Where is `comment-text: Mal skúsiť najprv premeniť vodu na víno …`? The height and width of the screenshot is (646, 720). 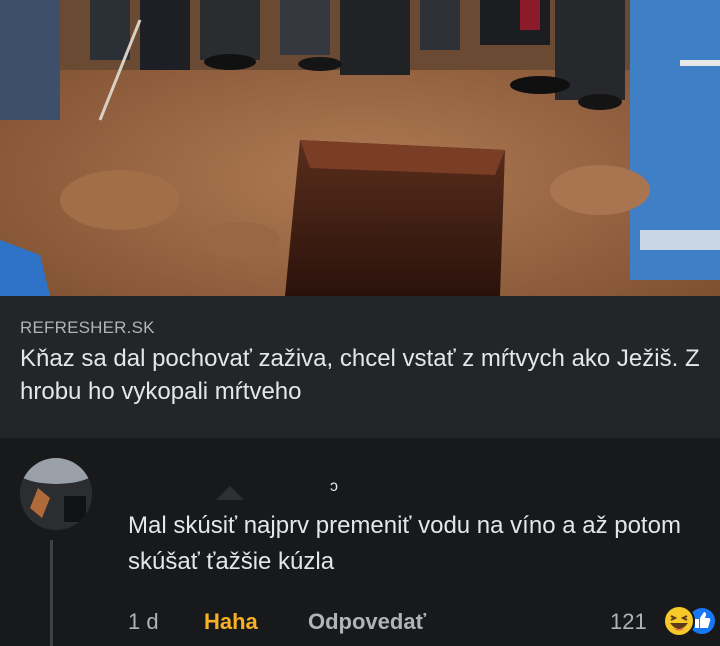
comment-text: Mal skúsiť najprv premeniť vodu na víno … is located at coordinates (404, 543).